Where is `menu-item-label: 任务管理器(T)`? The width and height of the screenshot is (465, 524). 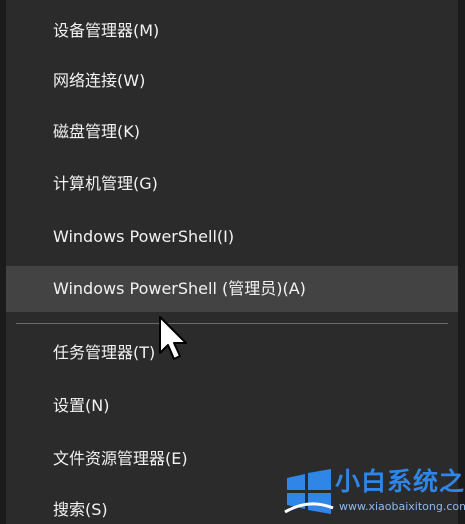
menu-item-label: 任务管理器(T) is located at coordinates (104, 352).